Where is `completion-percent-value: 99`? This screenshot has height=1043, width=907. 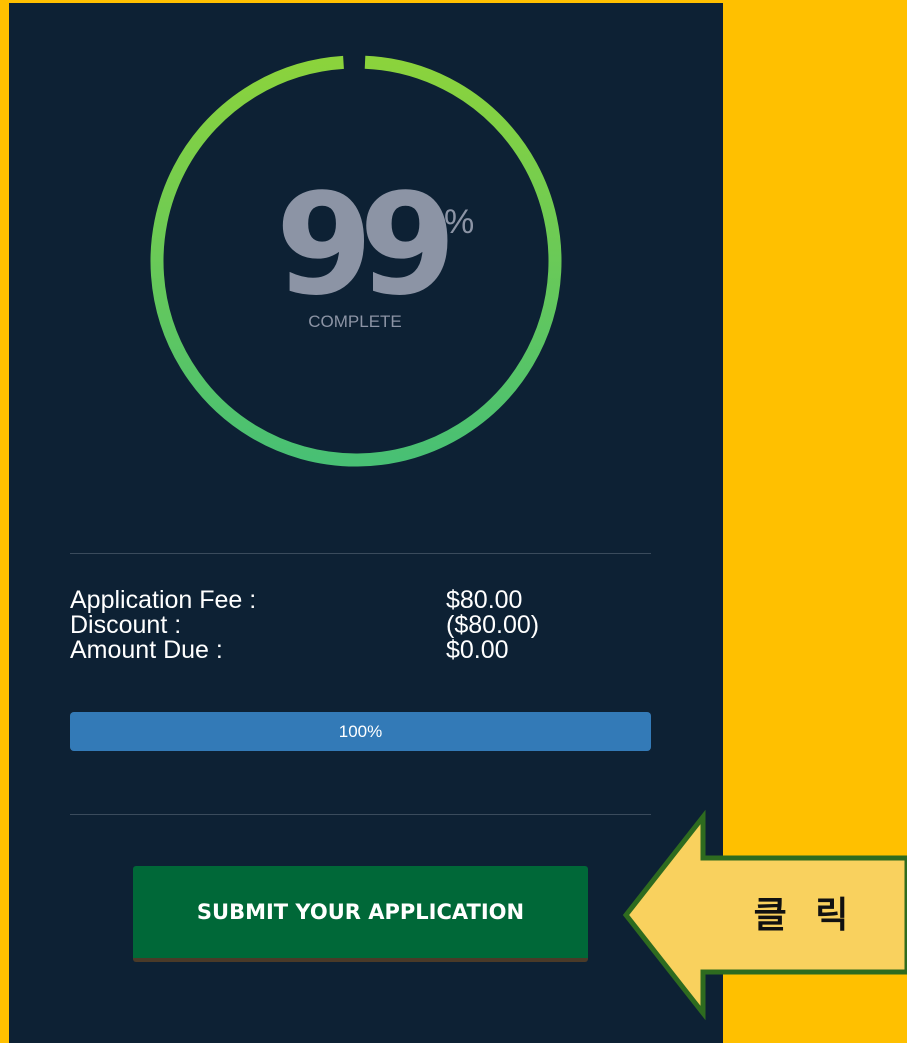 completion-percent-value: 99 is located at coordinates (366, 245).